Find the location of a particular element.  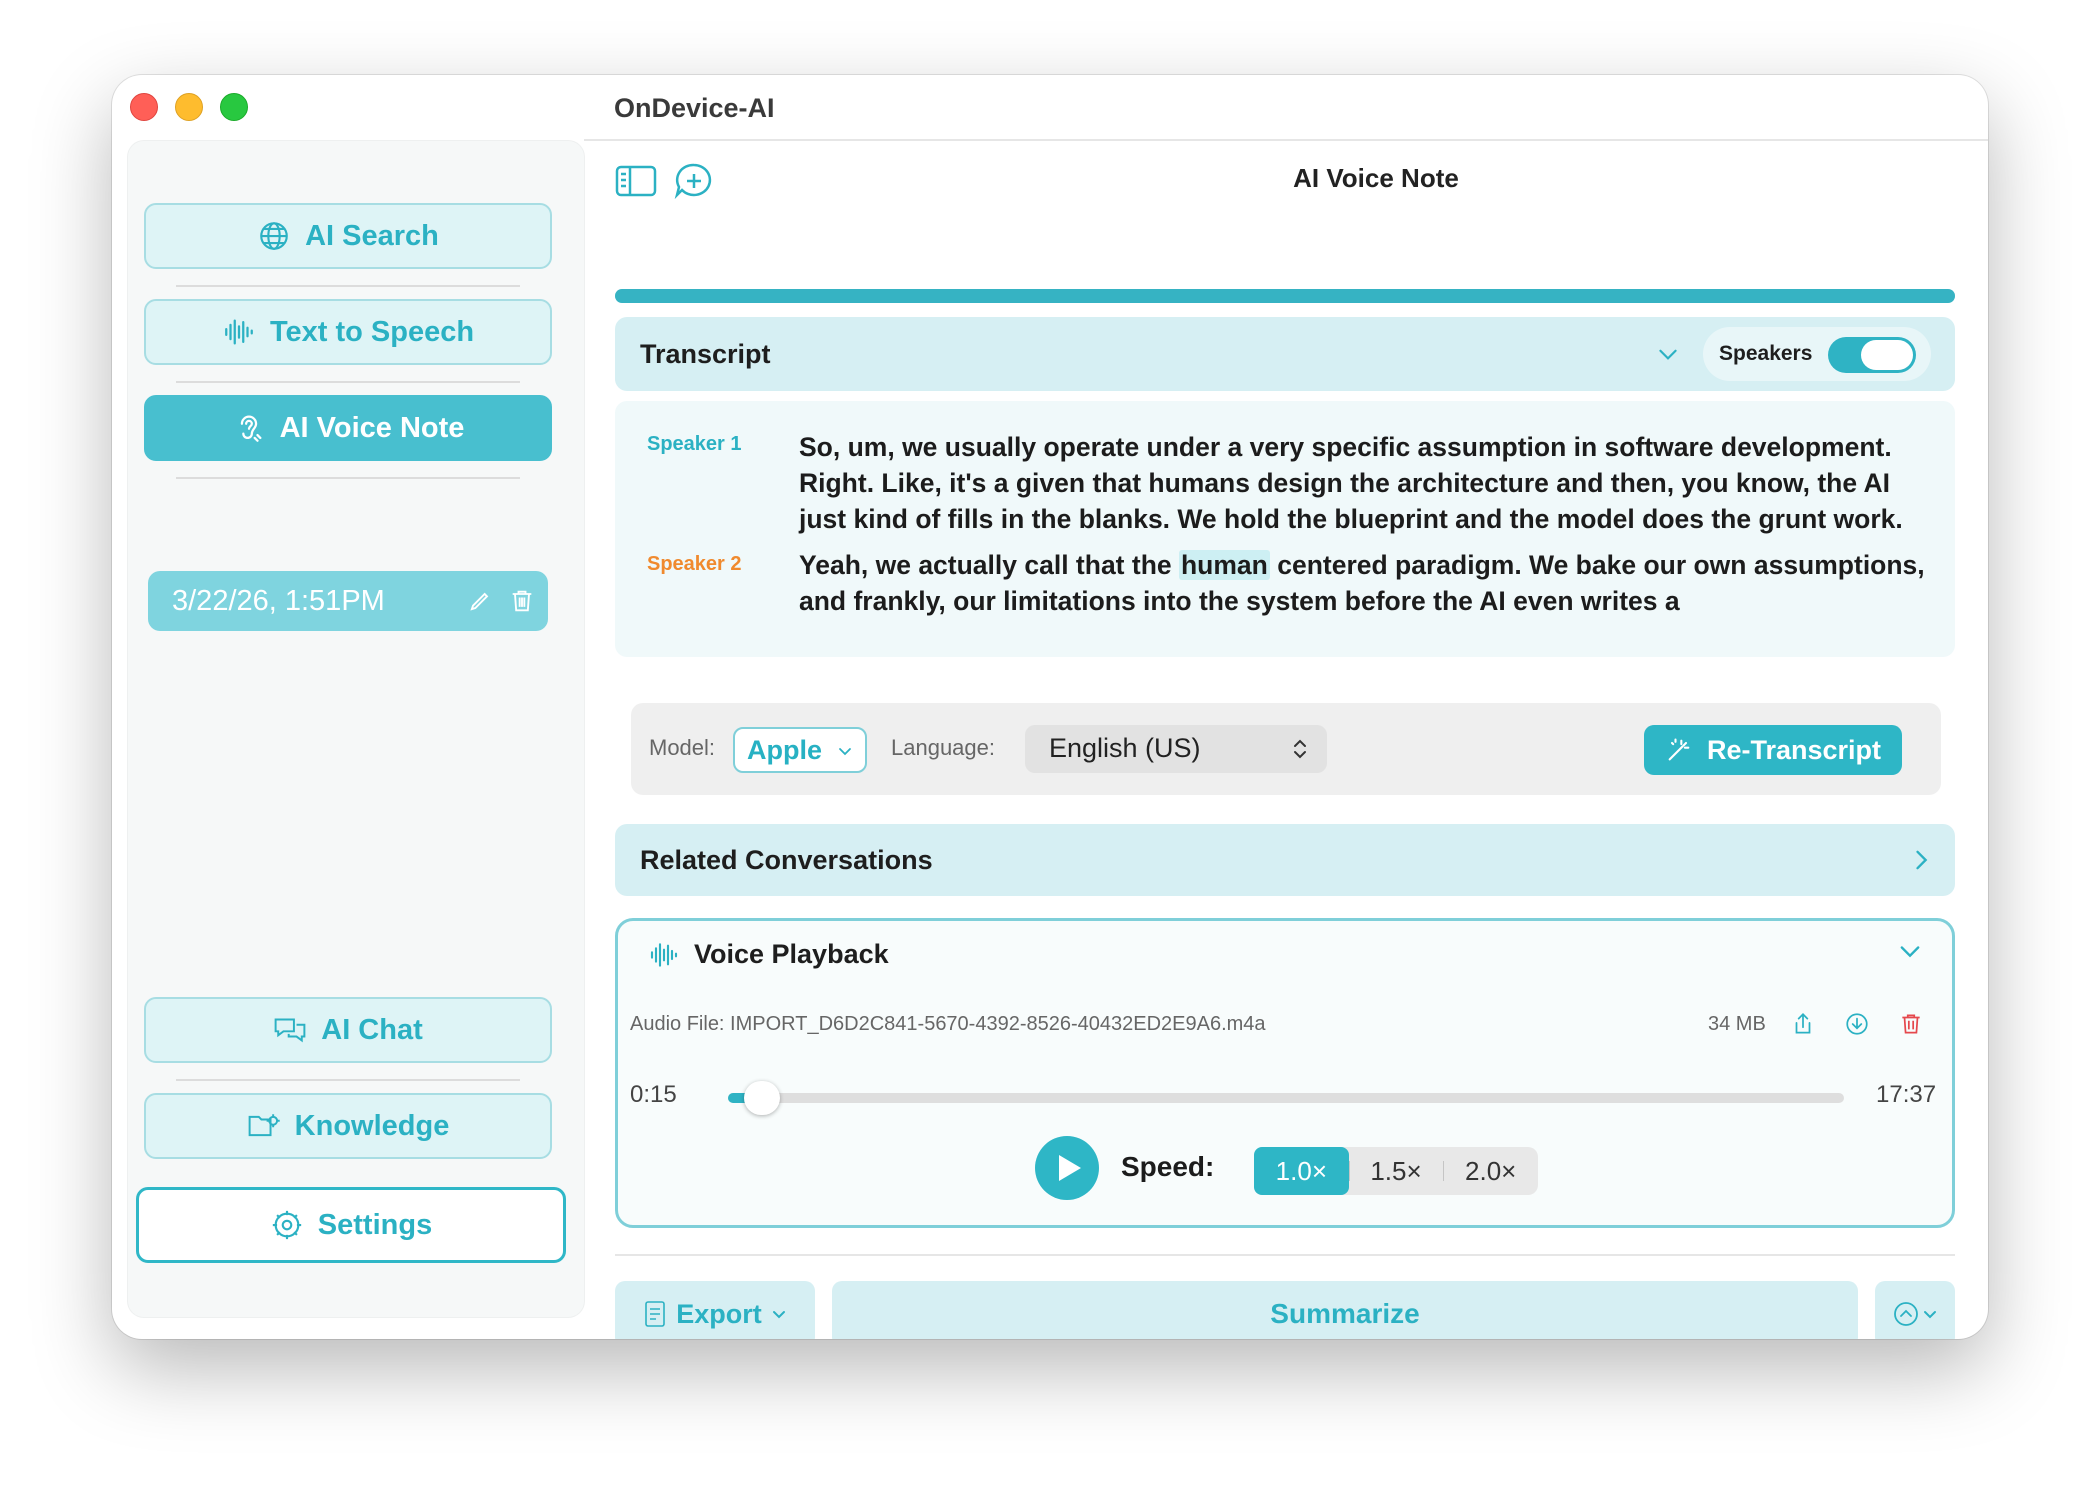

model-value: Apple is located at coordinates (785, 750).